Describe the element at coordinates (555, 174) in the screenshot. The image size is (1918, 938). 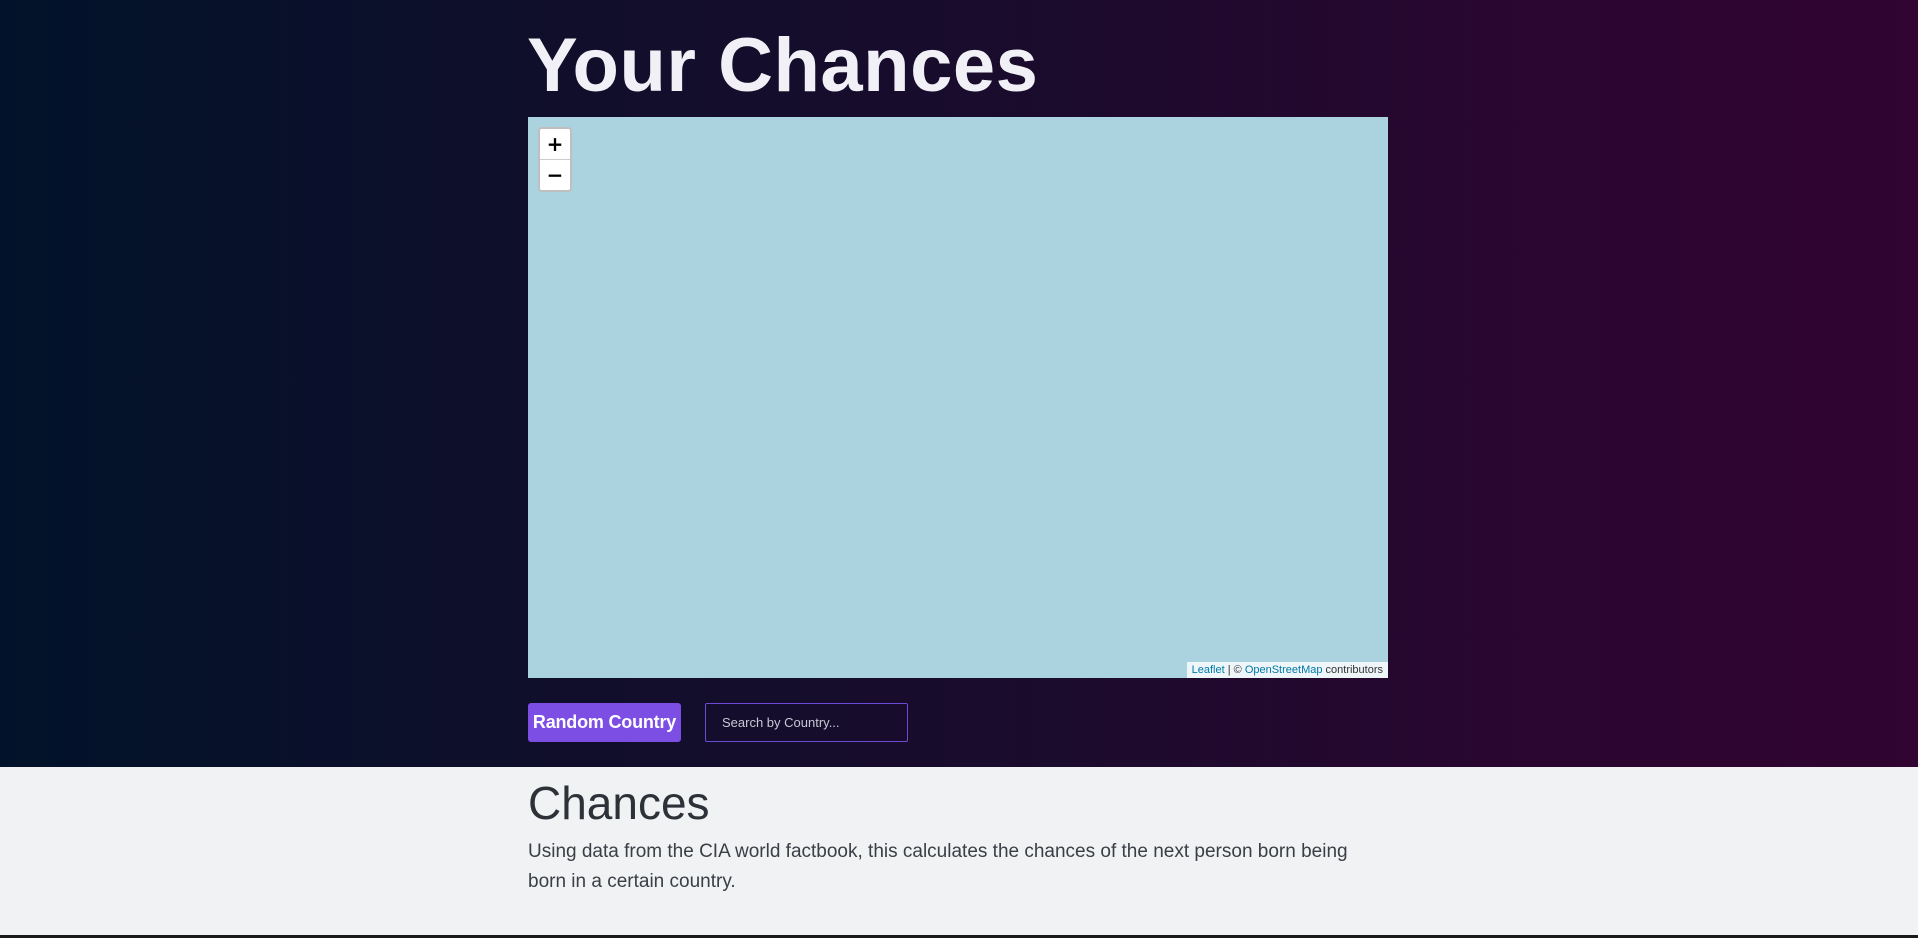
I see `zoom-out-button: −` at that location.